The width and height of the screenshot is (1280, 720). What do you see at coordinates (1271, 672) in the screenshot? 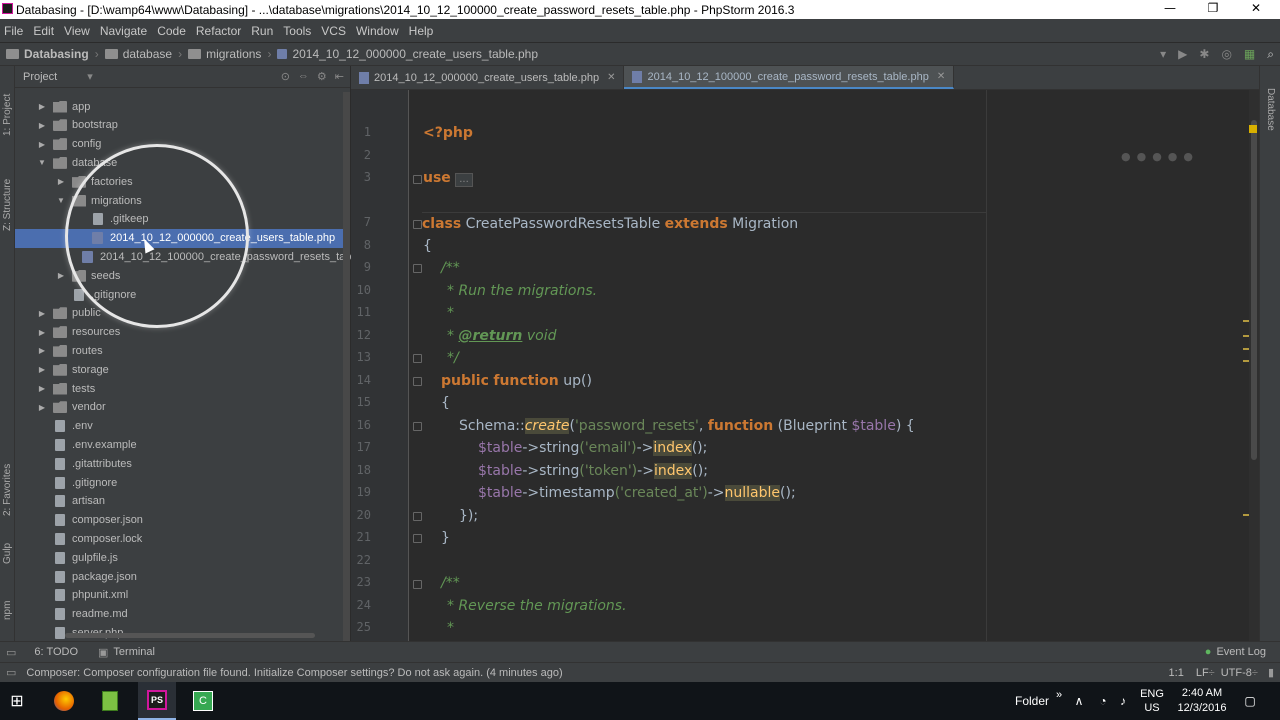
I see `lock-icon: ▮` at bounding box center [1271, 672].